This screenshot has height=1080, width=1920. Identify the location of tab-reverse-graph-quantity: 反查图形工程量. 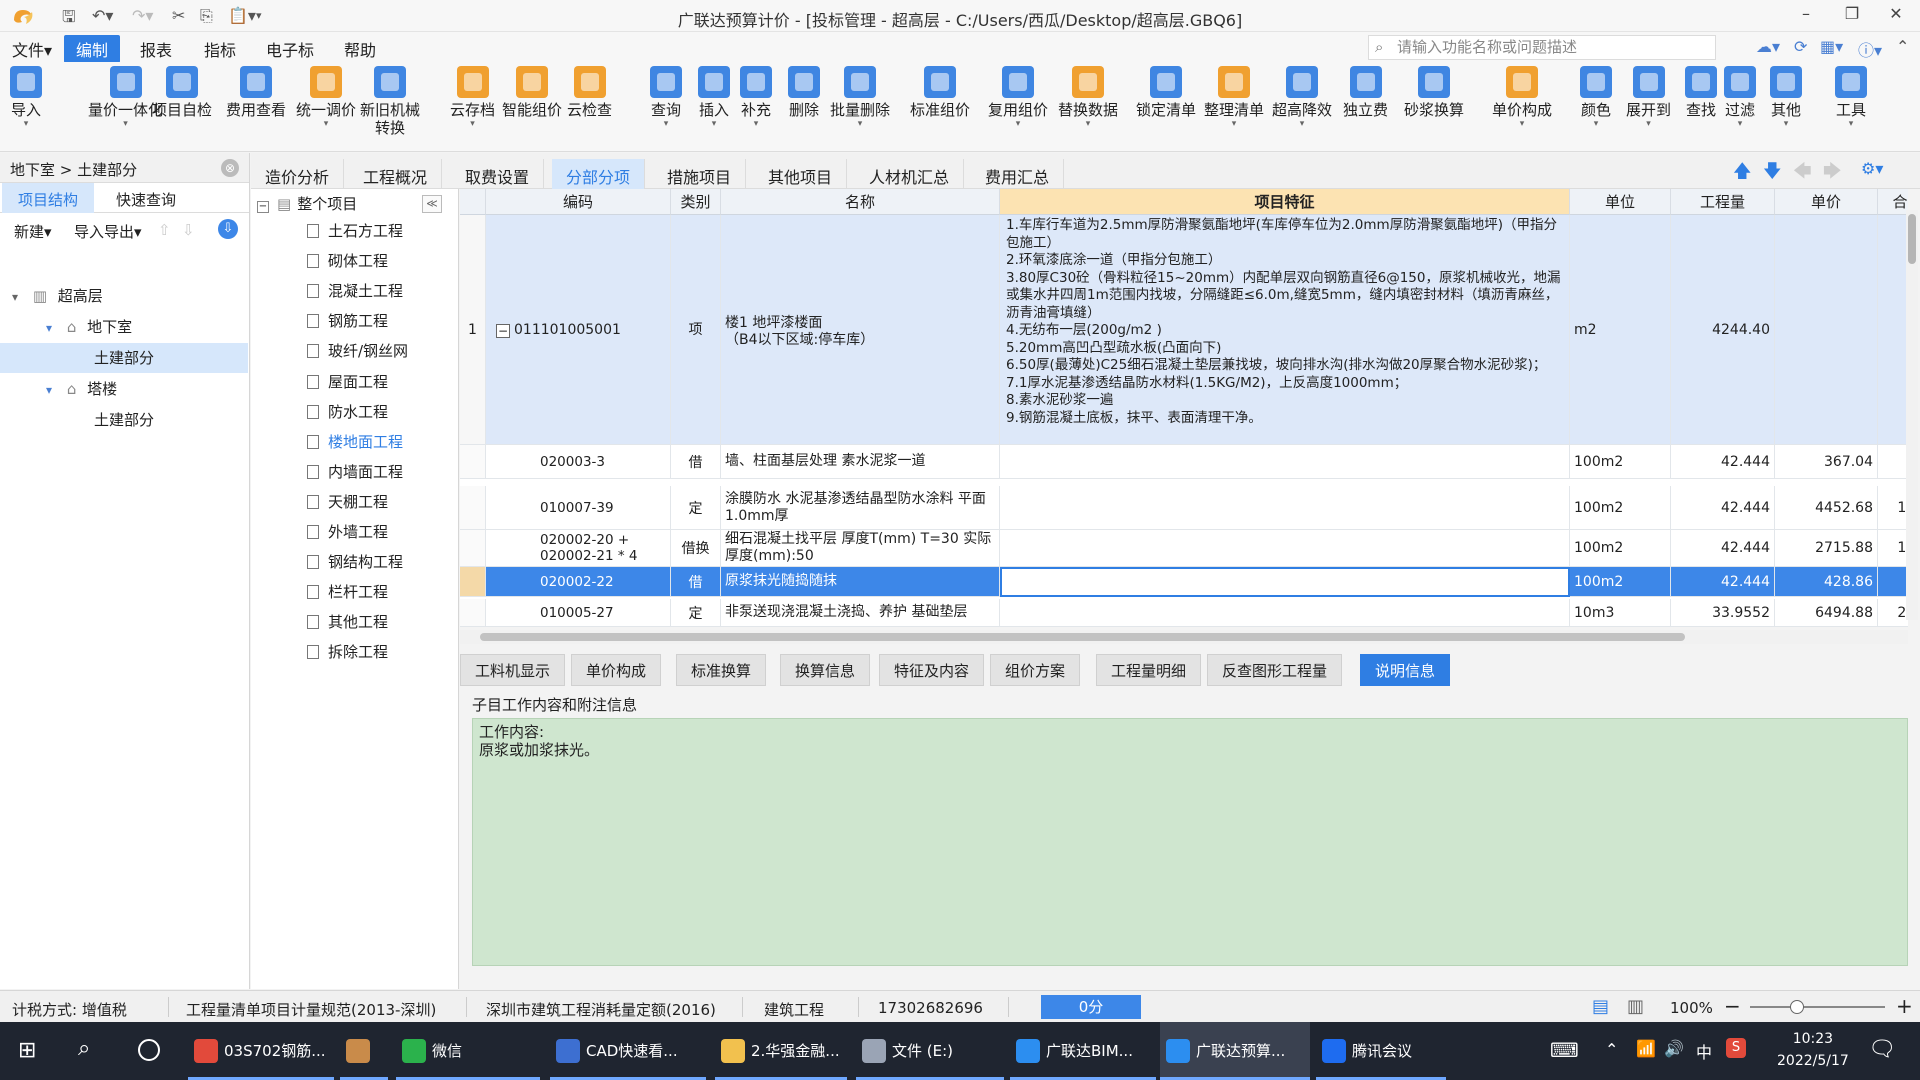
(1275, 670).